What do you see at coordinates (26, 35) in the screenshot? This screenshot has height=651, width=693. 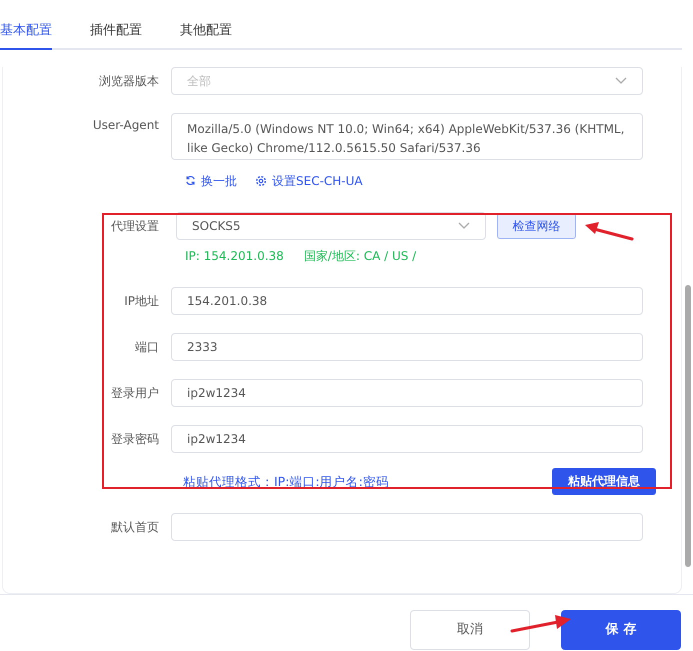 I see `tab: 基本配置` at bounding box center [26, 35].